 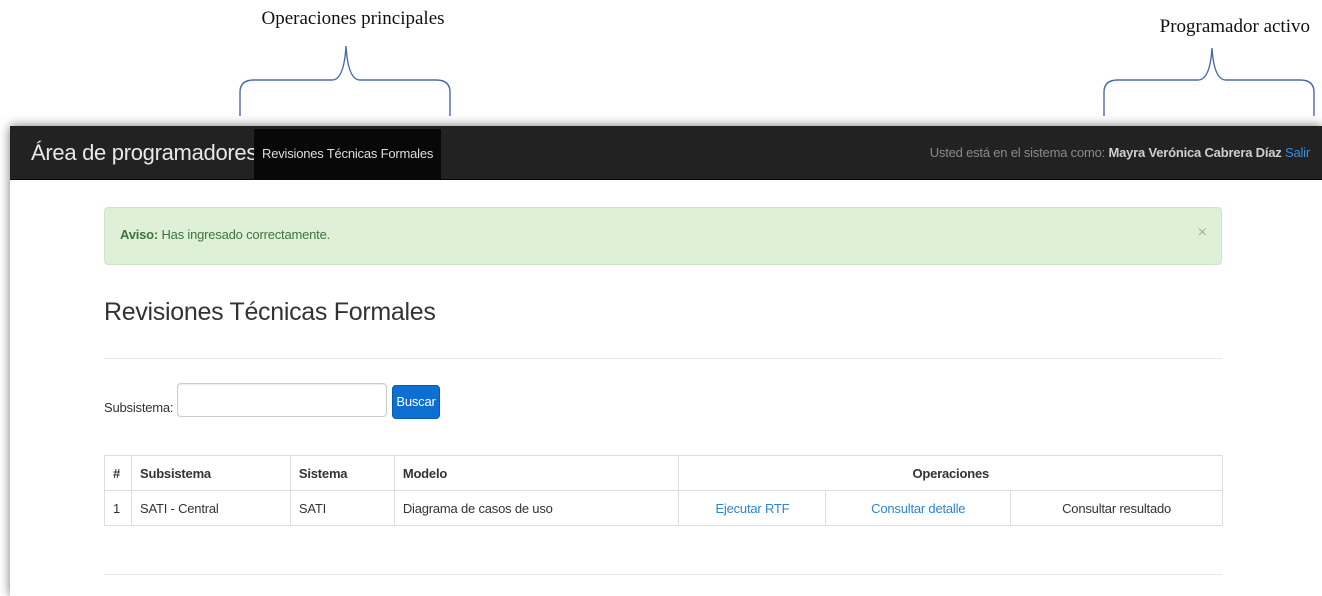 What do you see at coordinates (342, 473) in the screenshot?
I see `col-header-sistema: Sistema` at bounding box center [342, 473].